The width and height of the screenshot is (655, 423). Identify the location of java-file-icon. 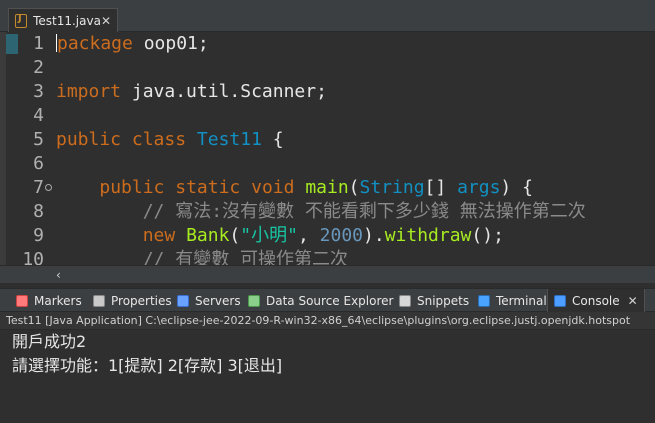
(21, 20).